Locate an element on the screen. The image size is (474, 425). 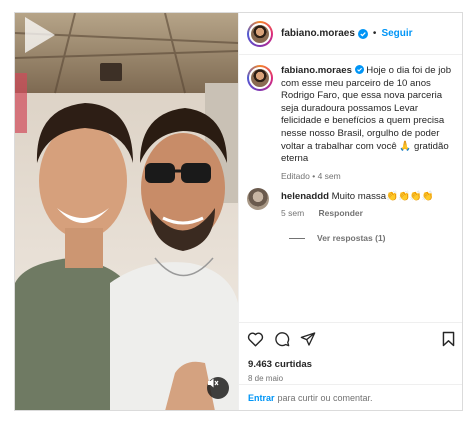
post-date: 8 de maio is located at coordinates (265, 378).